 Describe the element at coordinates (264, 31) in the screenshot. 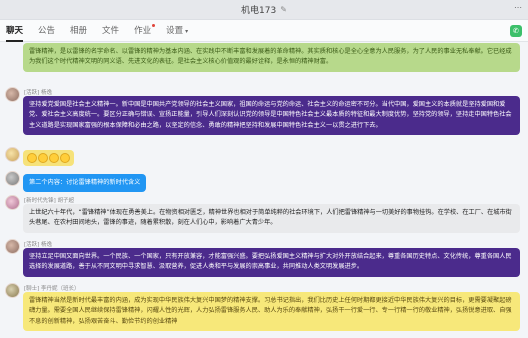

I see `tab-bar: 聊天 公告 相册 文件 作业 设置 ▾` at that location.